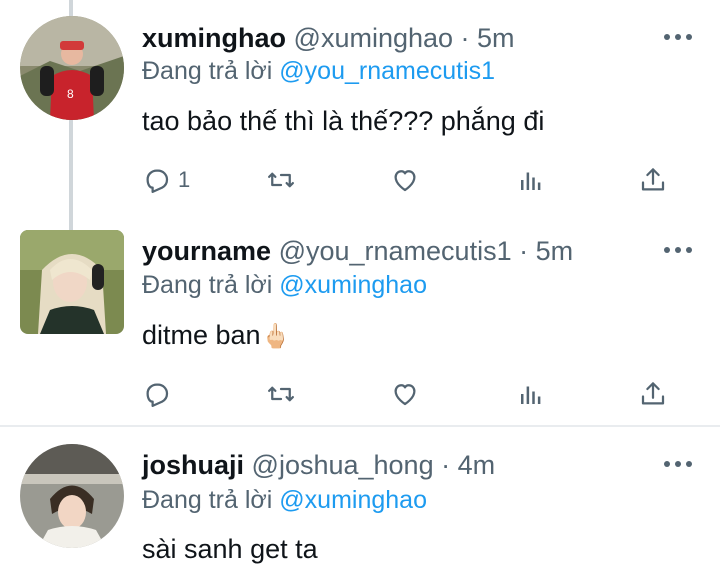  I want to click on display-name: joshuaji, so click(193, 465).